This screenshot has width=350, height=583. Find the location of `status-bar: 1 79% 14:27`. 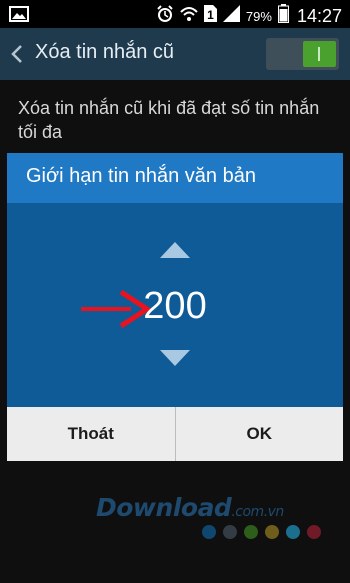

status-bar: 1 79% 14:27 is located at coordinates (175, 14).